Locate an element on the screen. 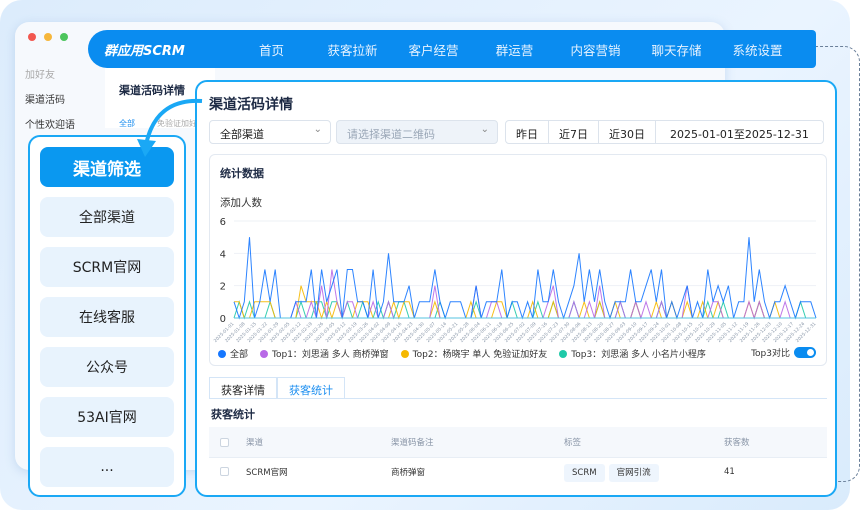  row-checkbox is located at coordinates (224, 471).